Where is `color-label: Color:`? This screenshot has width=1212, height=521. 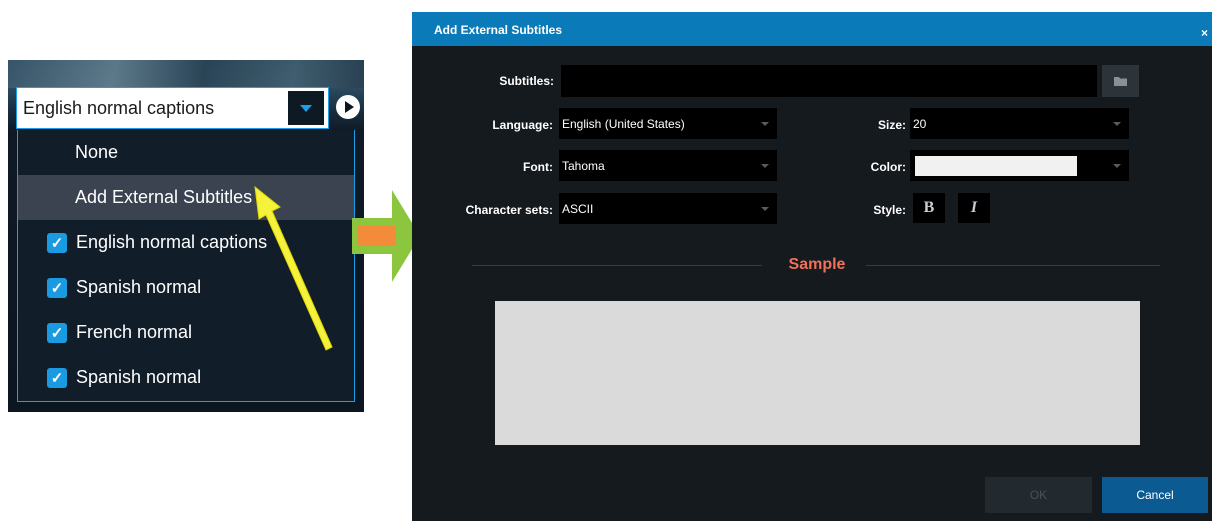 color-label: Color: is located at coordinates (888, 167).